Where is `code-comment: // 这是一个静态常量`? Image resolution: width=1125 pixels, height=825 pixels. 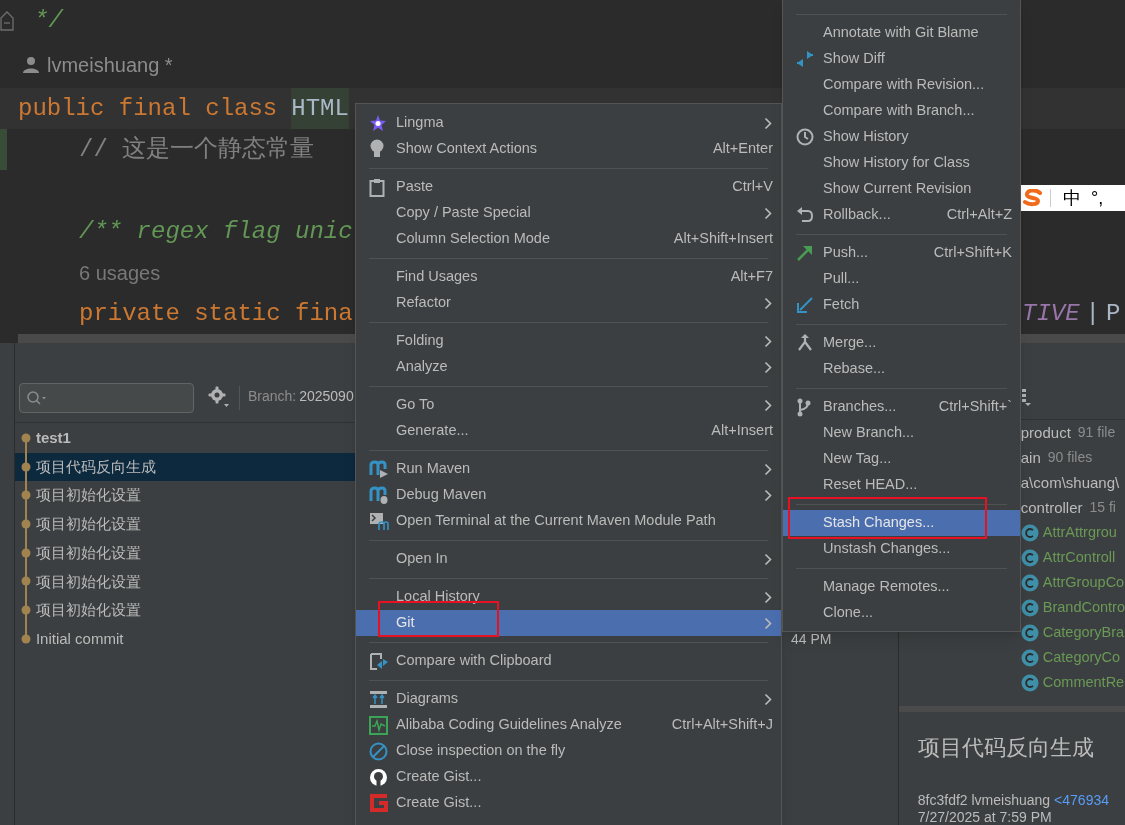 code-comment: // 这是一个静态常量 is located at coordinates (197, 149).